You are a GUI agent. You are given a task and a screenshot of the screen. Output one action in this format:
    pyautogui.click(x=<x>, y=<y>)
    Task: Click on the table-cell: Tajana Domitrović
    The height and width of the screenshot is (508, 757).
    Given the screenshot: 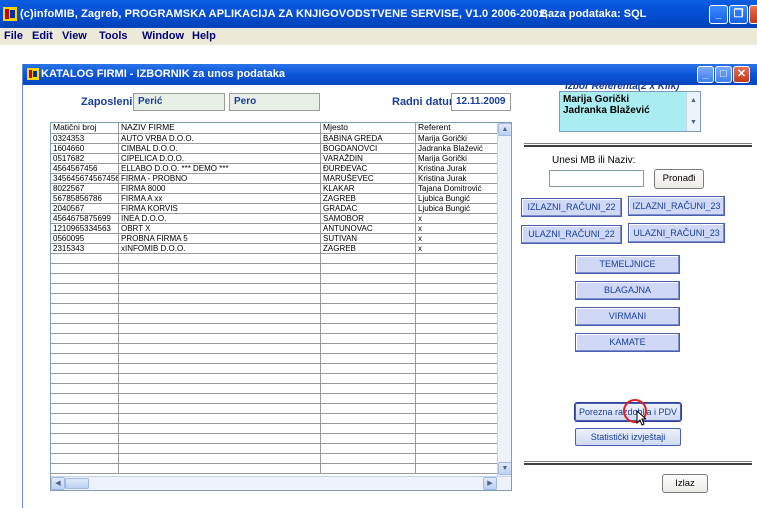 What is the action you would take?
    pyautogui.click(x=457, y=188)
    